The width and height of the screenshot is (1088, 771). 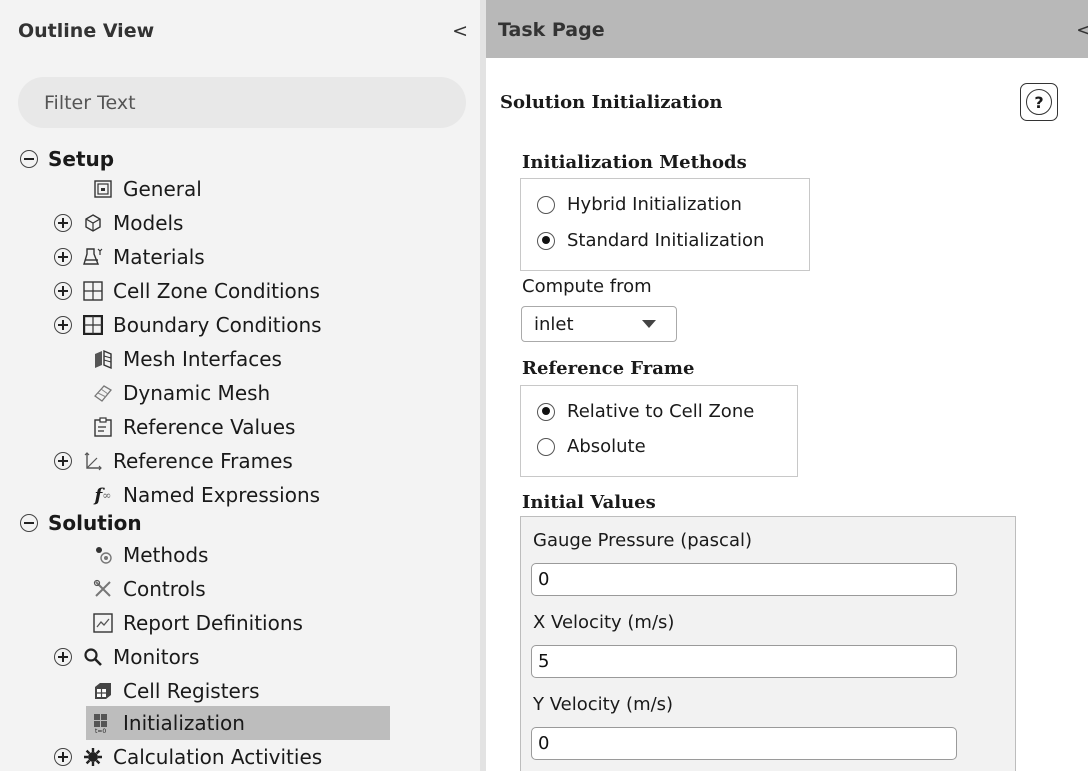 I want to click on reference-values-icon, so click(x=103, y=427).